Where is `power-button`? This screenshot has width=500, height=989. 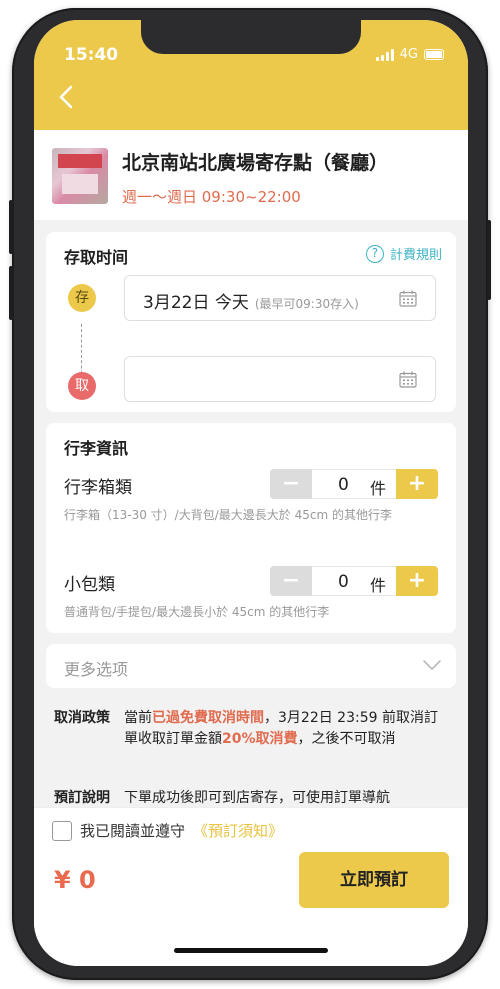 power-button is located at coordinates (489, 260).